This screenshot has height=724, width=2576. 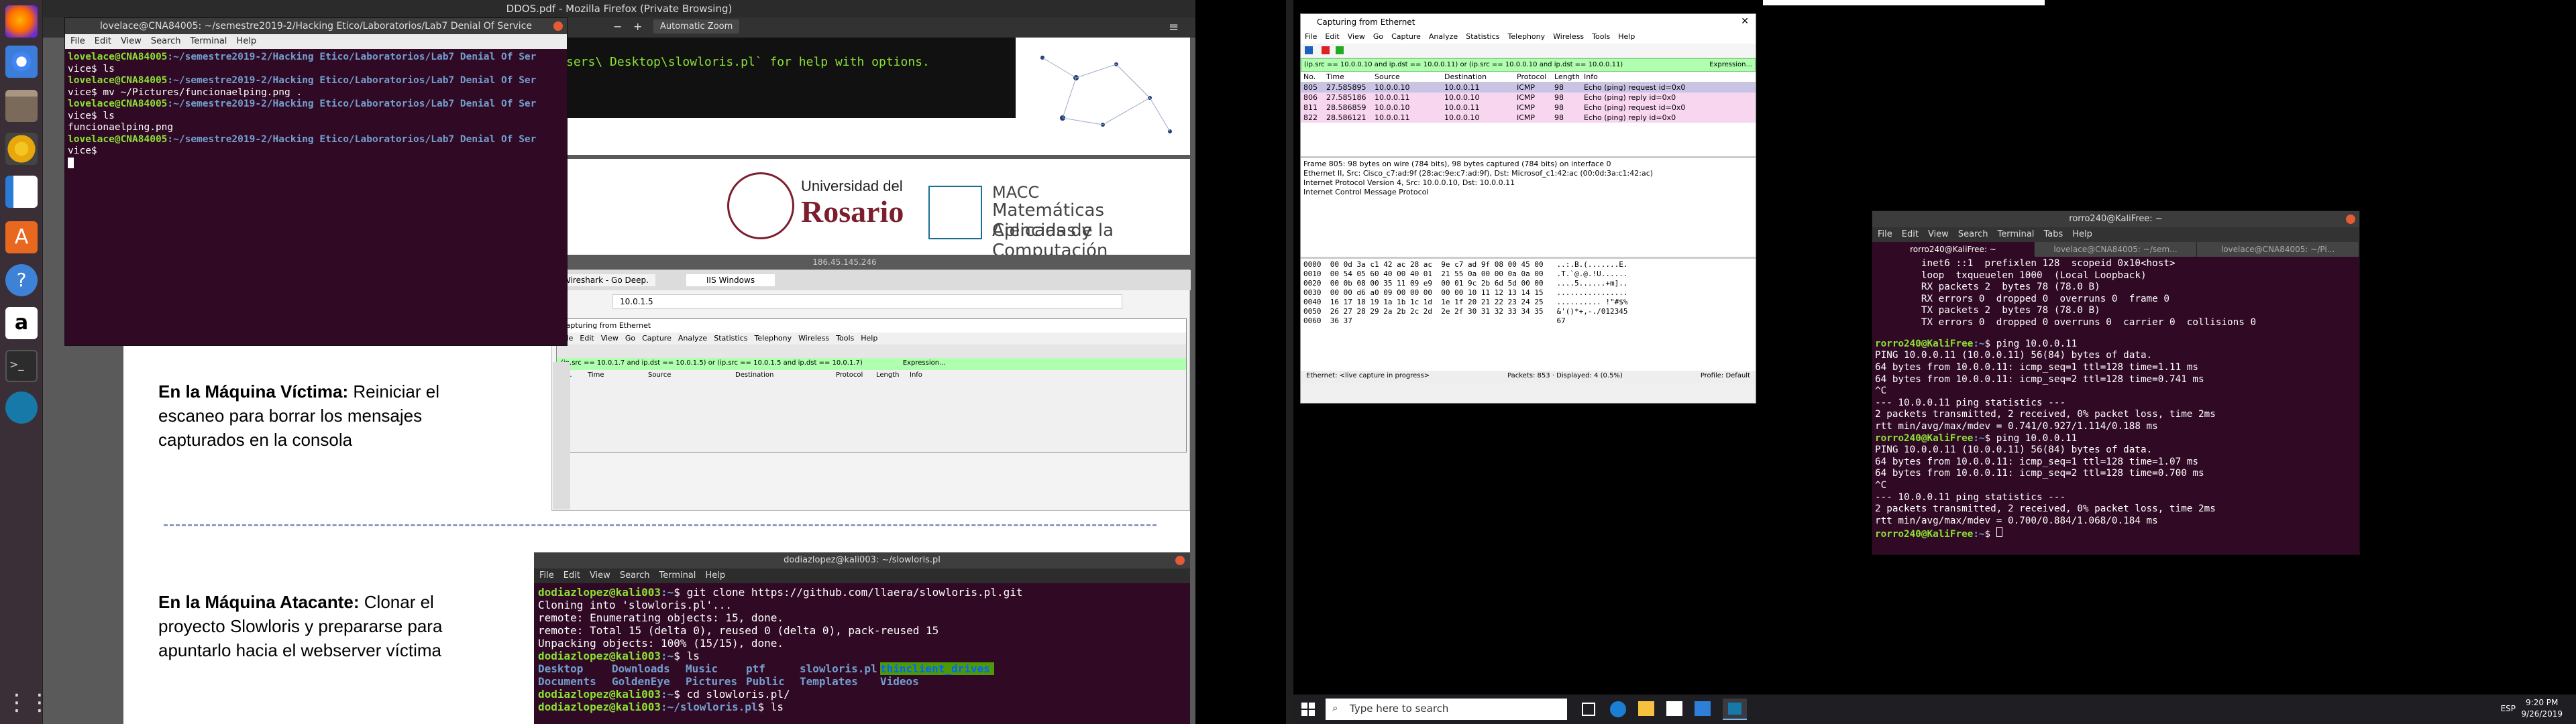 I want to click on scrollbar, so click(x=1289, y=362).